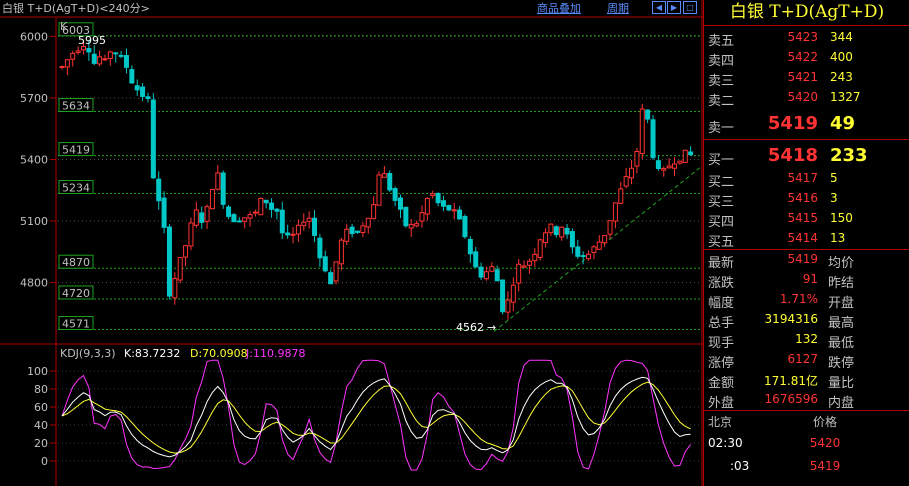 Image resolution: width=909 pixels, height=486 pixels. Describe the element at coordinates (806, 239) in the screenshot. I see `bid-row: 买五 5414 13` at that location.